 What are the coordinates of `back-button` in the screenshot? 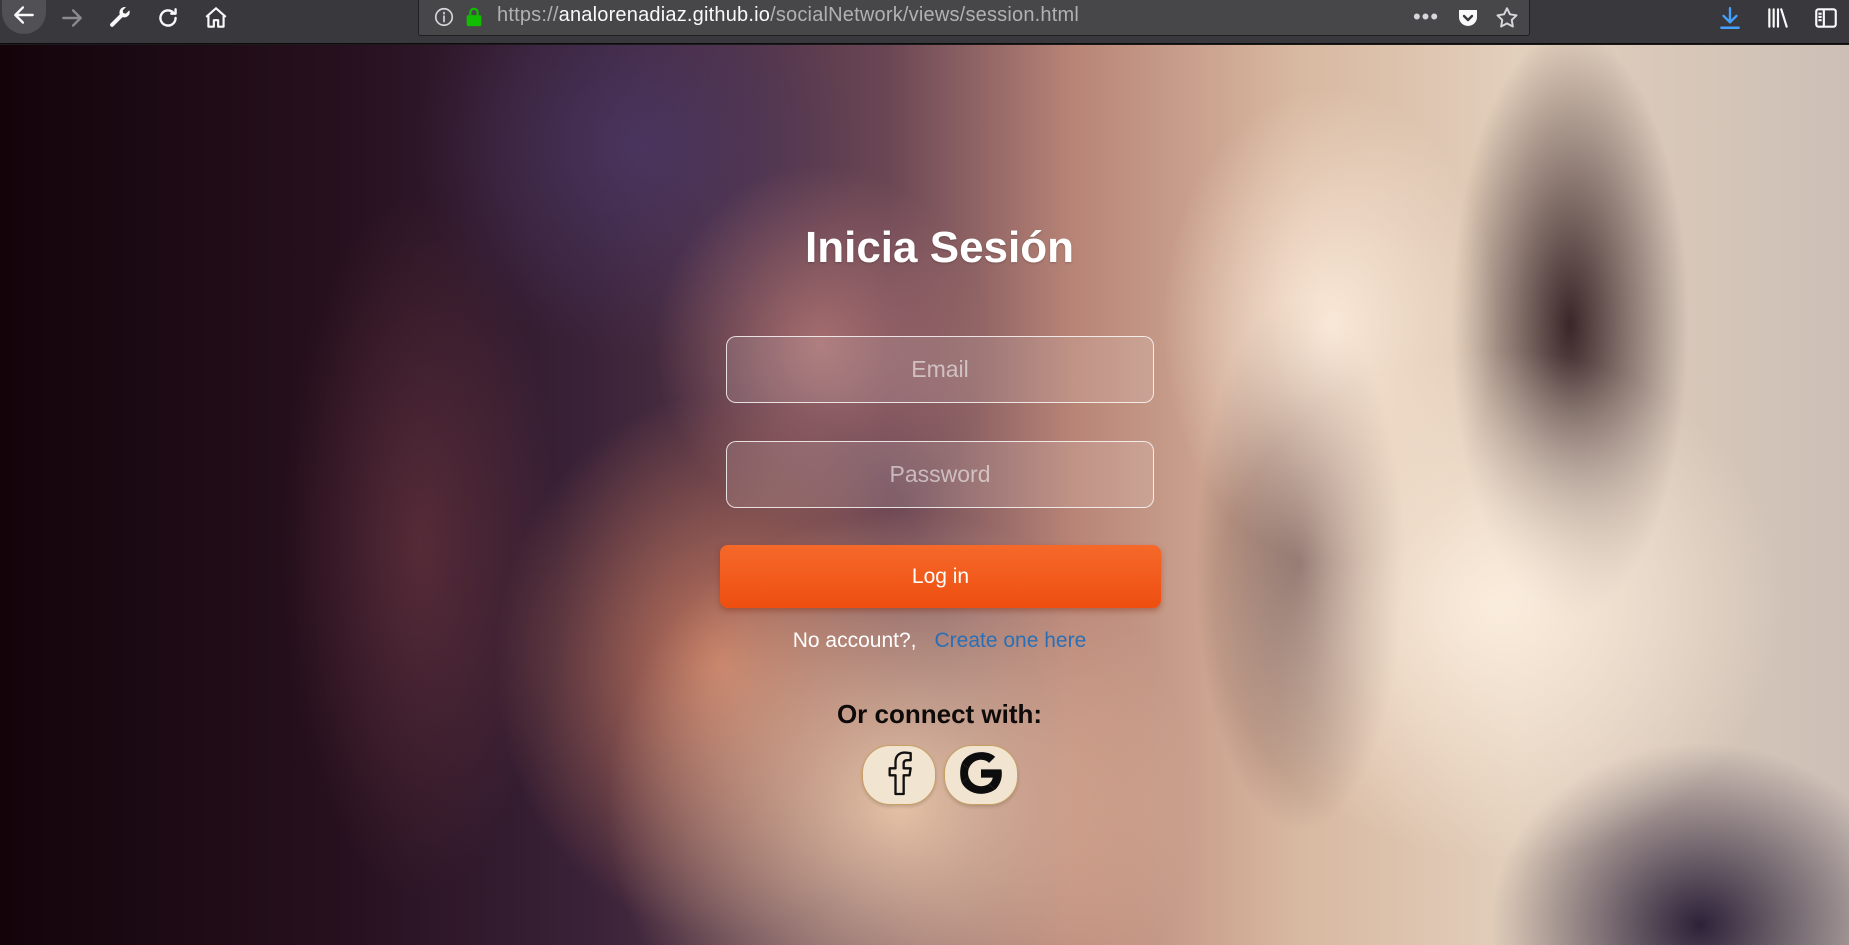 It's located at (24, 17).